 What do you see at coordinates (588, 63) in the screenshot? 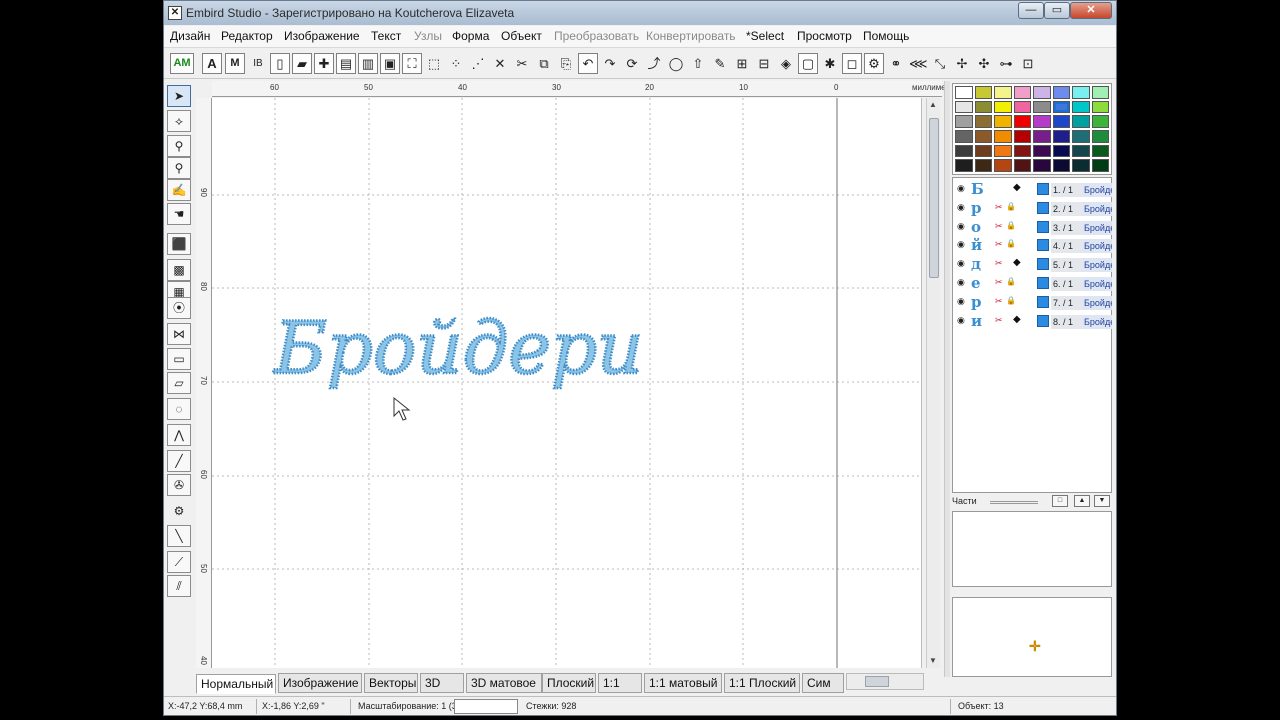
I see `undo-icon: ↶` at bounding box center [588, 63].